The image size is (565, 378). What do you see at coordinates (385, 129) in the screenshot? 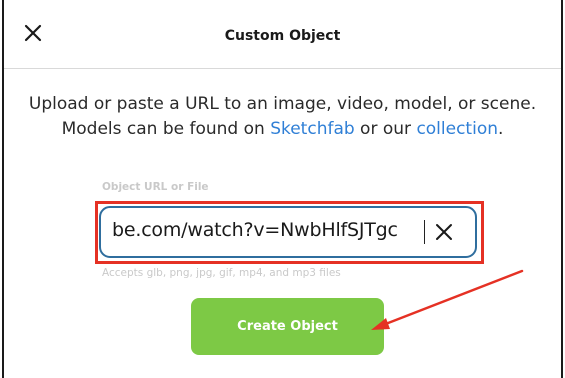
I see `instructions-part-2: or our` at bounding box center [385, 129].